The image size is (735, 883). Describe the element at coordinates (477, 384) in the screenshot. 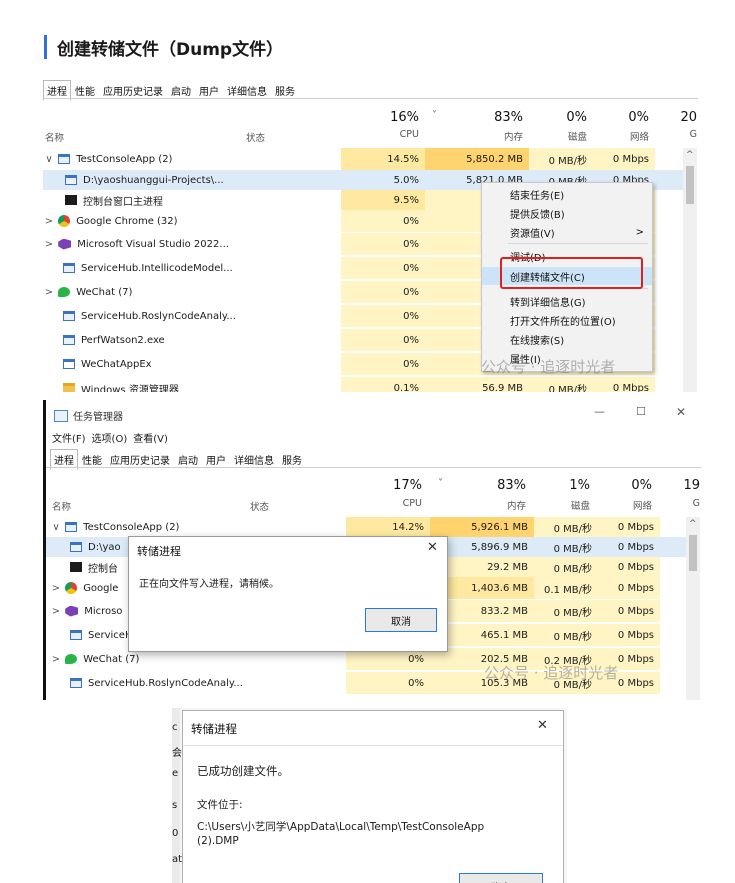

I see `memory-value: 56.9 MB` at that location.